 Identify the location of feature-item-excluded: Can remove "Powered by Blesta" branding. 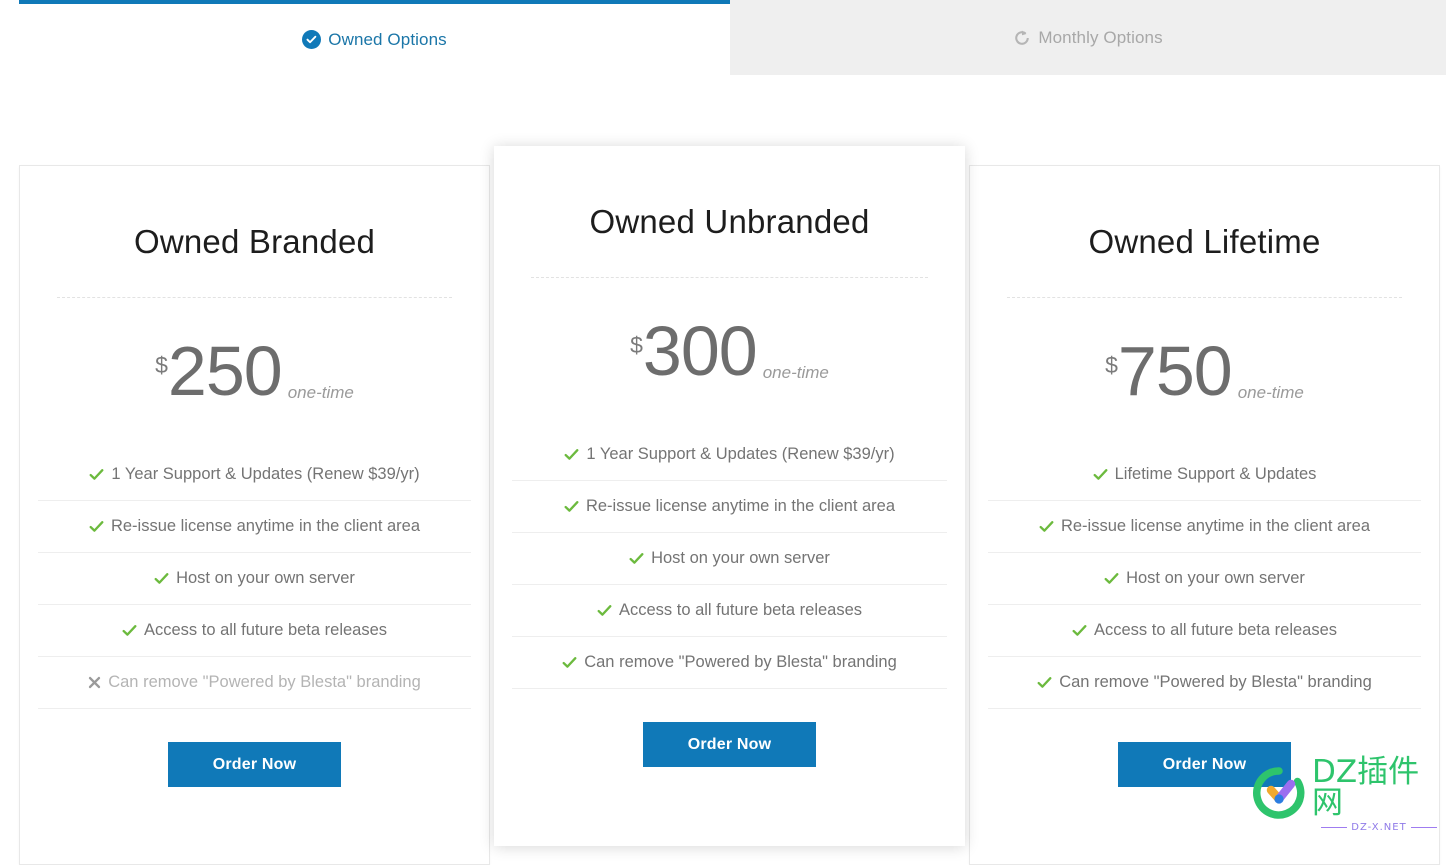
(254, 683).